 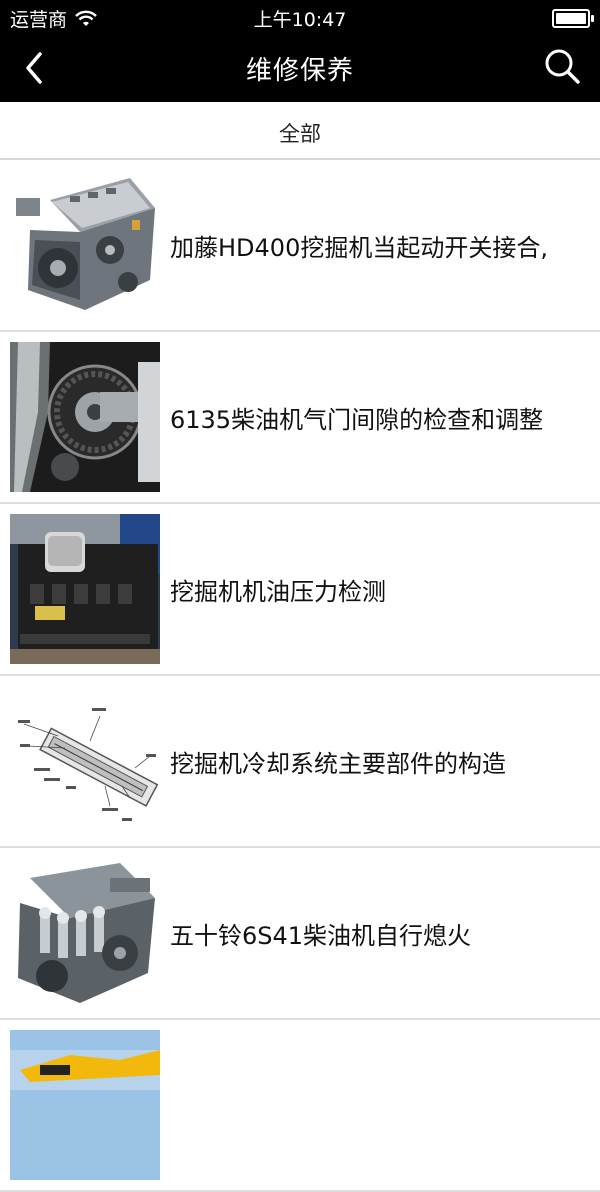 What do you see at coordinates (380, 1105) in the screenshot?
I see `item-title` at bounding box center [380, 1105].